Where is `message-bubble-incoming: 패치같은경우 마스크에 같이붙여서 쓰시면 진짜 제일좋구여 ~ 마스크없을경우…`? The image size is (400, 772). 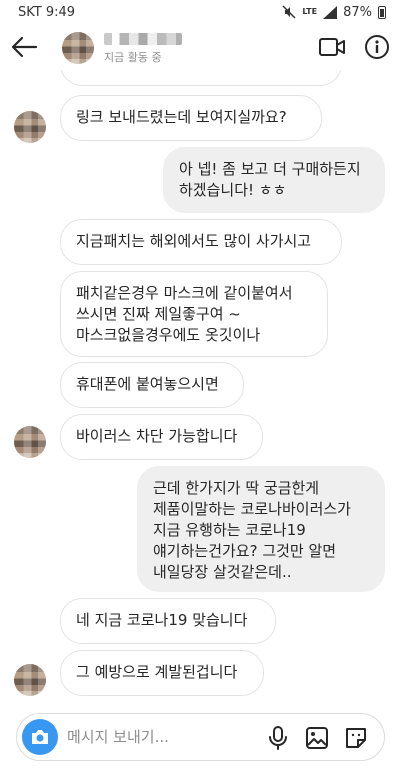 message-bubble-incoming: 패치같은경우 마스크에 같이붙여서 쓰시면 진짜 제일좋구여 ~ 마스크없을경우… is located at coordinates (194, 314).